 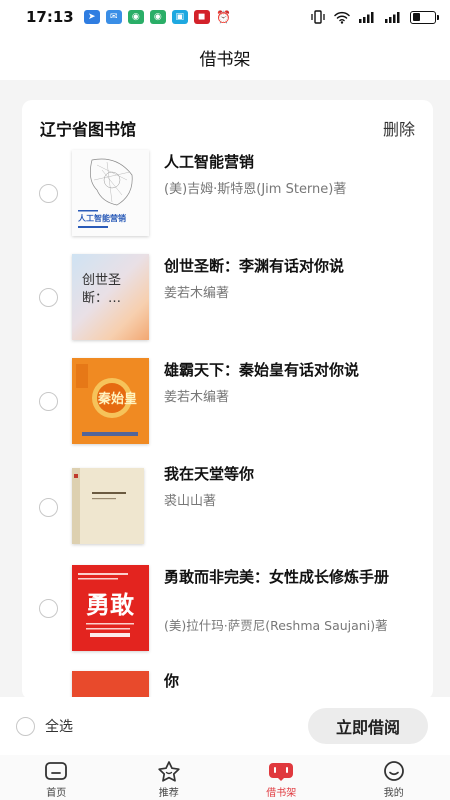 What do you see at coordinates (368, 726) in the screenshot?
I see `borrow-now-button: 立即借阅` at bounding box center [368, 726].